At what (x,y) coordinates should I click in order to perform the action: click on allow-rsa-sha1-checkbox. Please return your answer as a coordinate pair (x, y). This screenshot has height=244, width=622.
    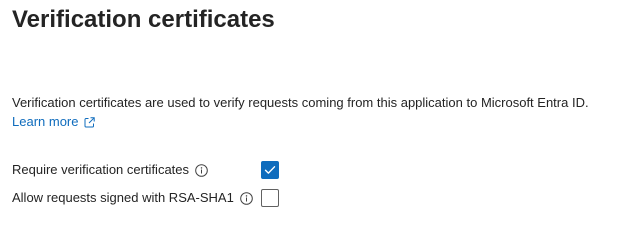
    Looking at the image, I should click on (270, 198).